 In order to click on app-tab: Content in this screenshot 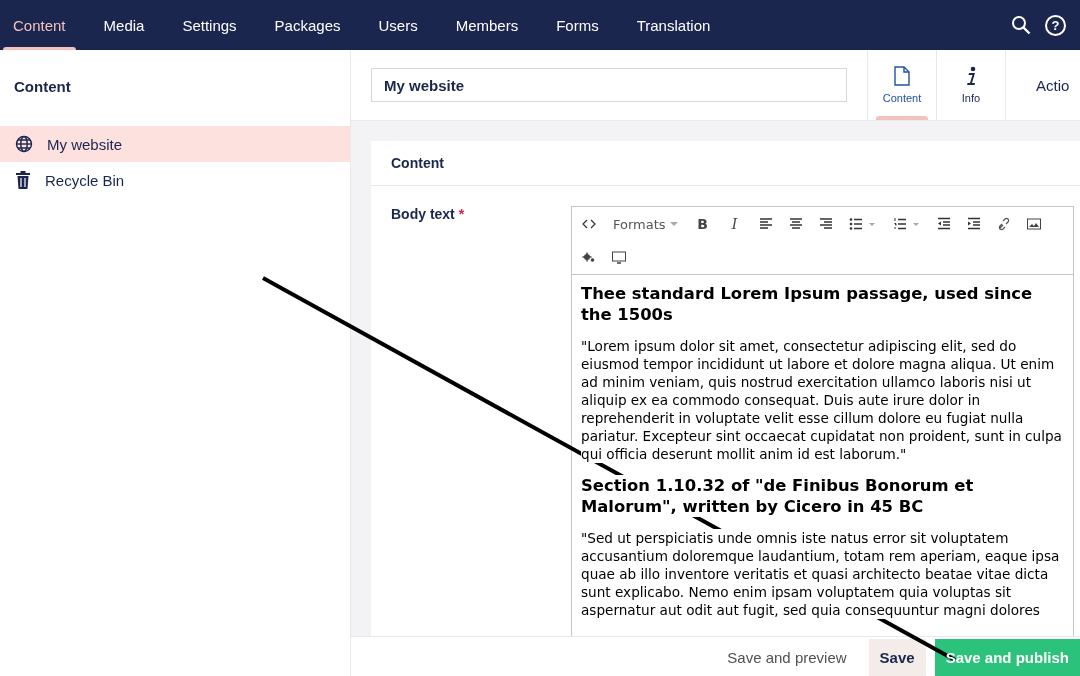, I will do `click(901, 85)`.